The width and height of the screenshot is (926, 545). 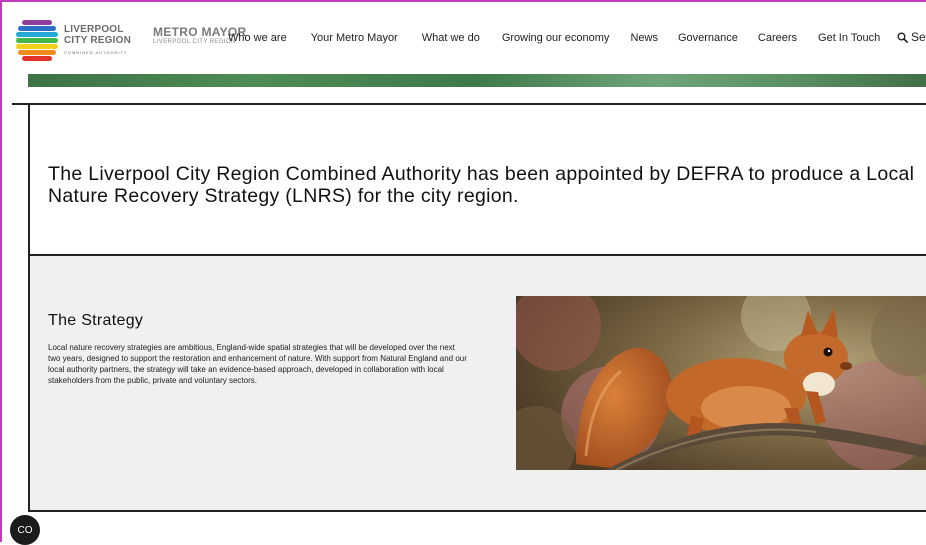 I want to click on lcr-logo-line2: CITY REGION, so click(x=98, y=40).